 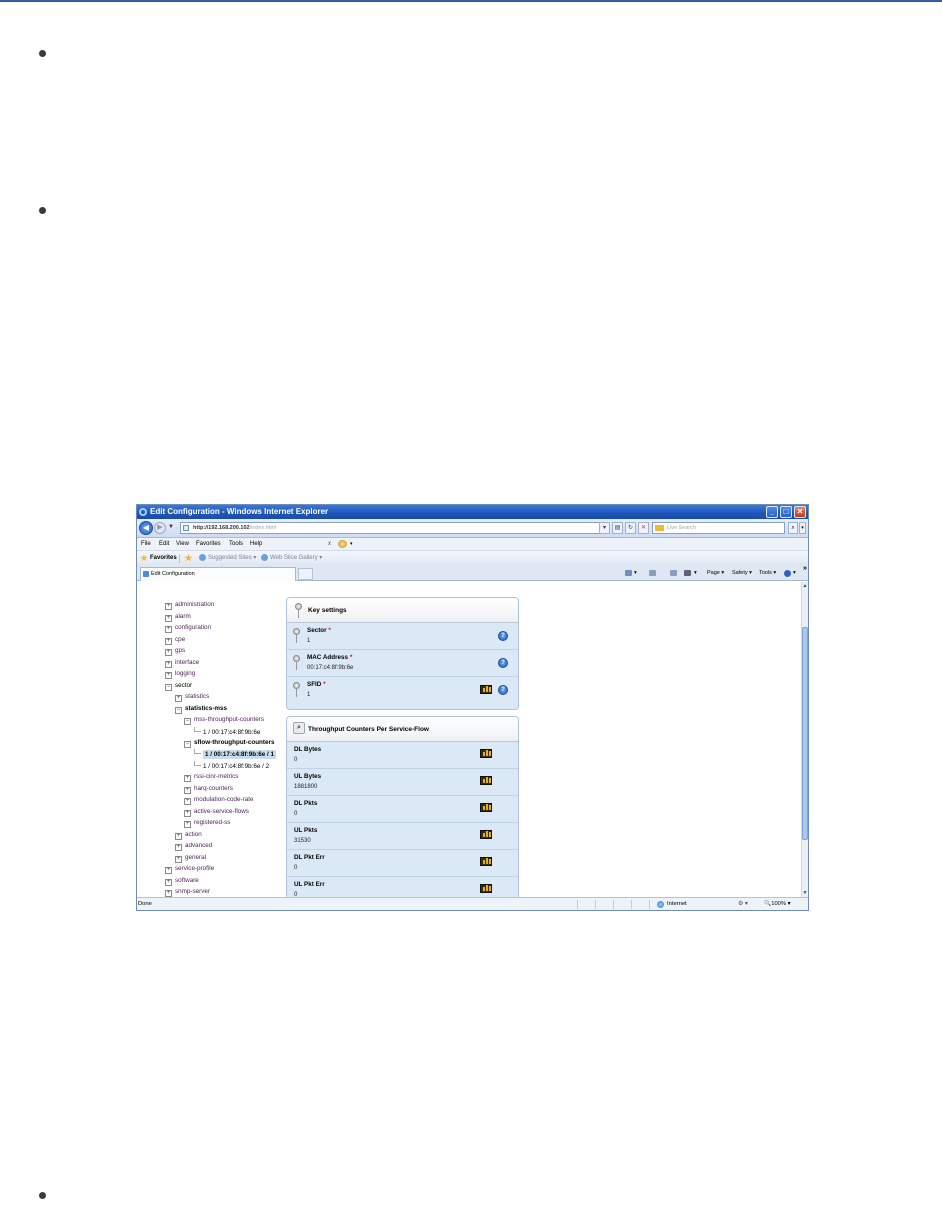 I want to click on favorites-button: Favorites, so click(x=163, y=558).